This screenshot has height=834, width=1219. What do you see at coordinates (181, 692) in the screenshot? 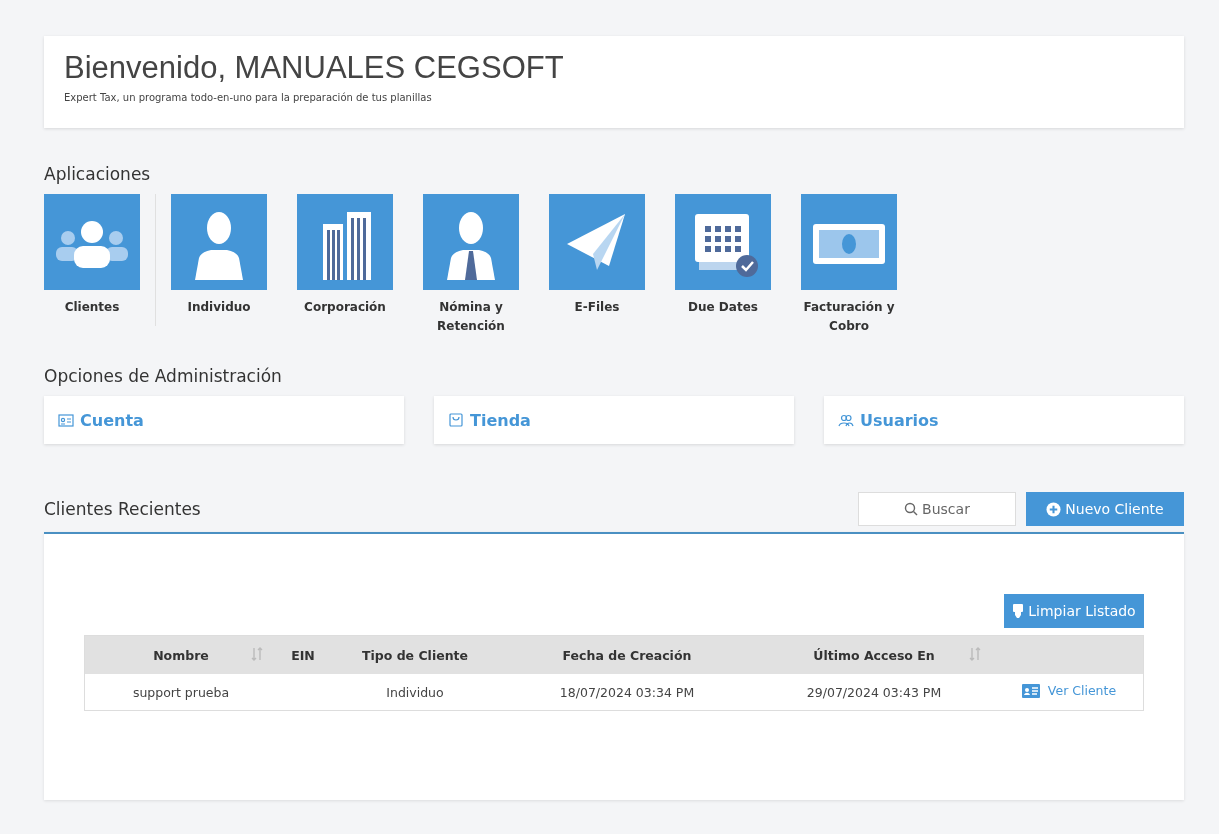
I see `table-cell: support prueba` at bounding box center [181, 692].